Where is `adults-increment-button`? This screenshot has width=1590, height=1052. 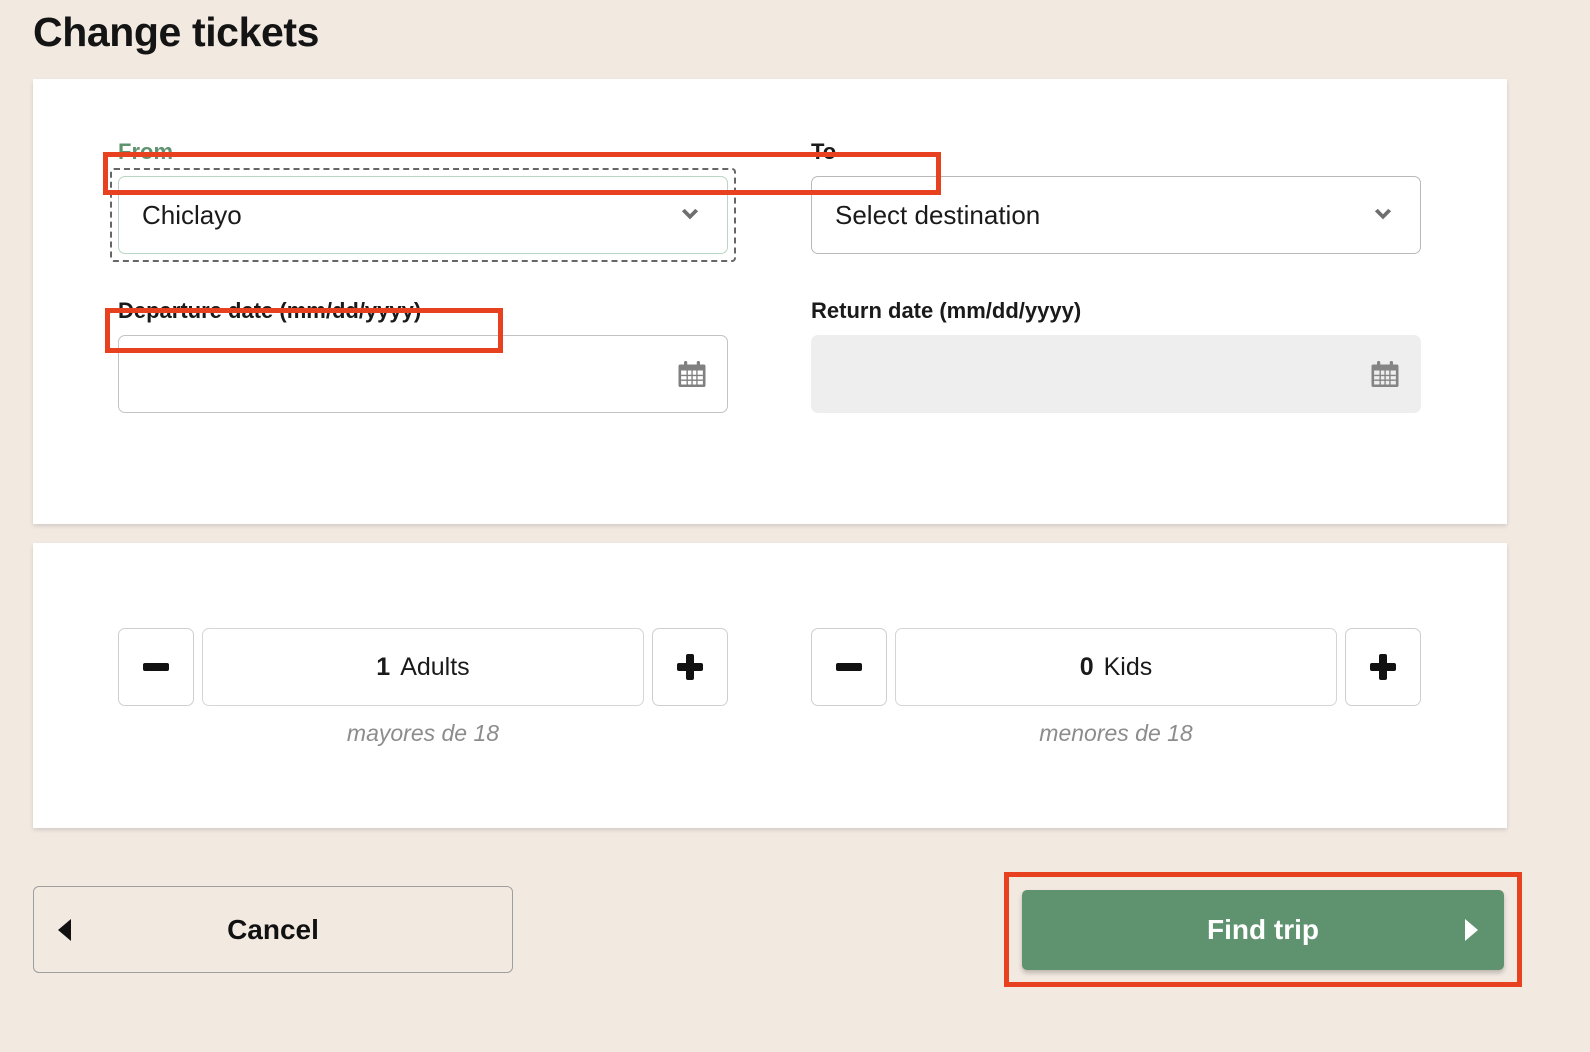
adults-increment-button is located at coordinates (690, 667).